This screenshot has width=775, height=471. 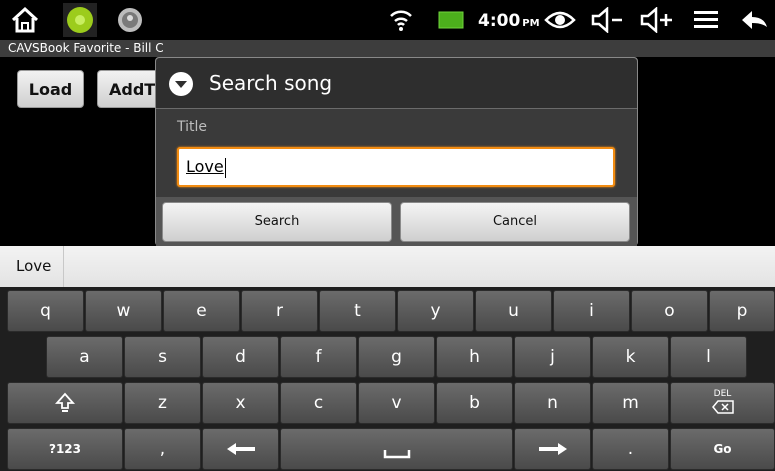 I want to click on comma-key: ,, so click(x=162, y=449).